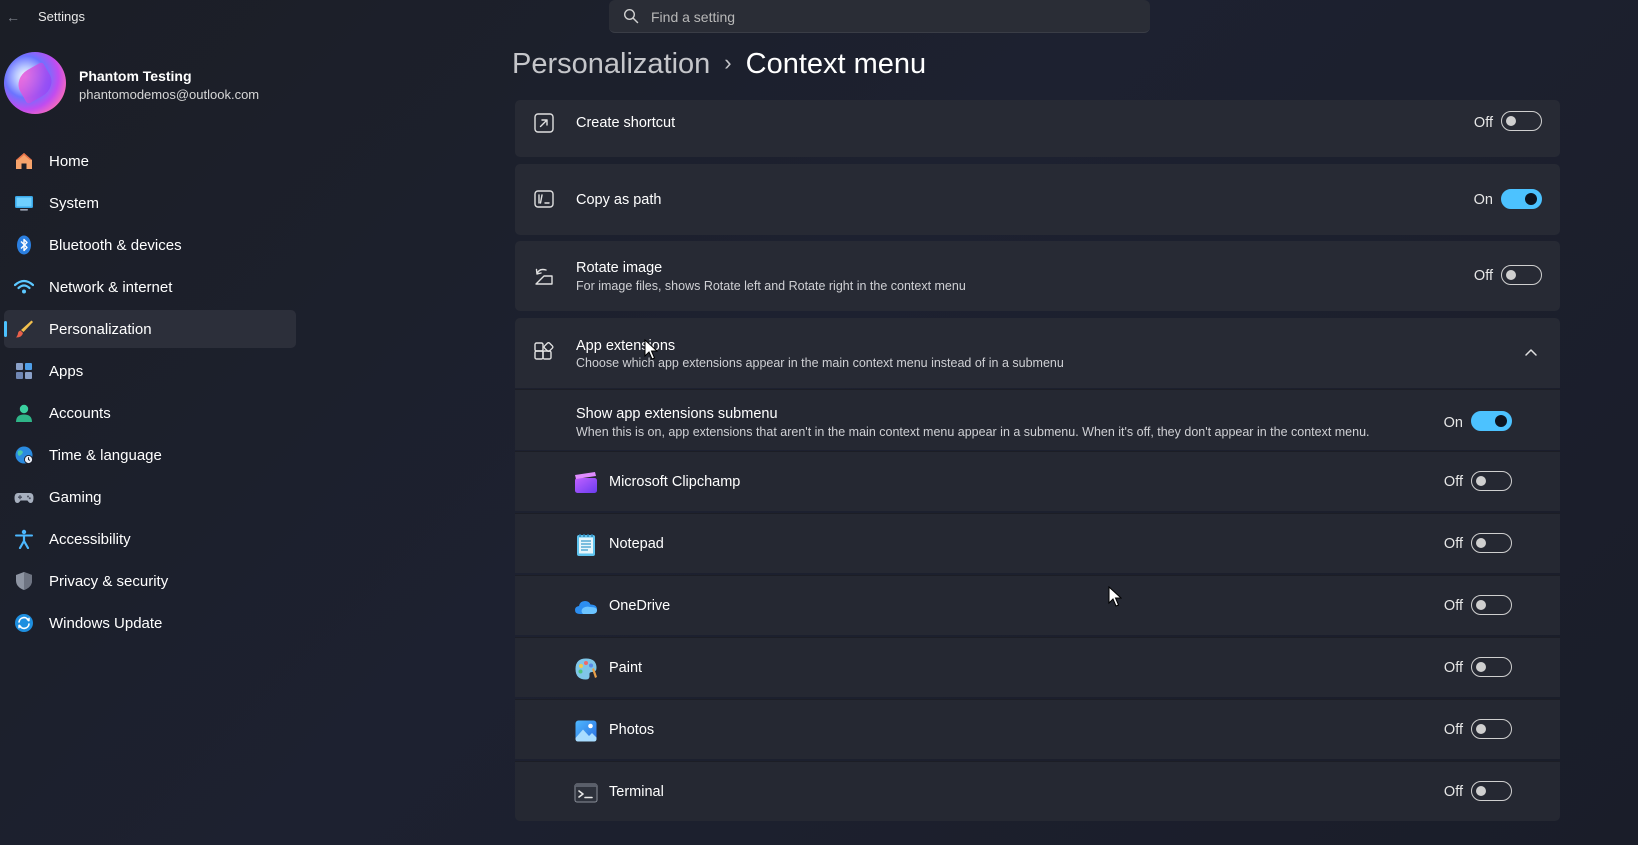 This screenshot has width=1638, height=845. I want to click on monitor-icon, so click(24, 203).